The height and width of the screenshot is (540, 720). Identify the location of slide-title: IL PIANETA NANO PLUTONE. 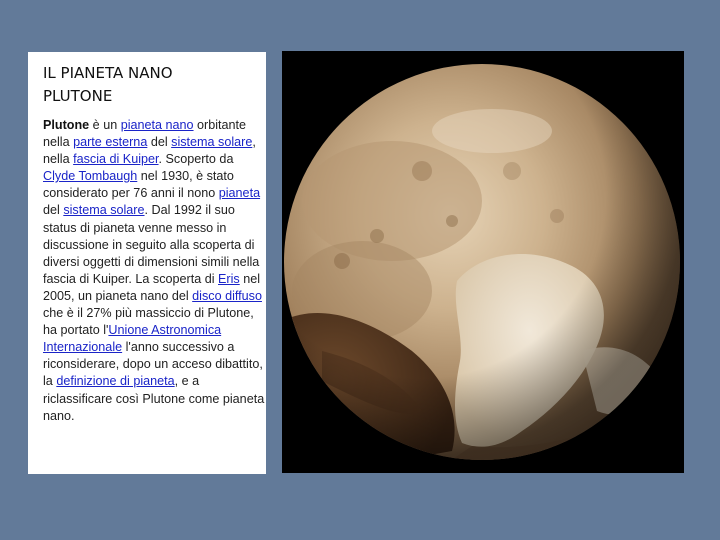
(143, 85).